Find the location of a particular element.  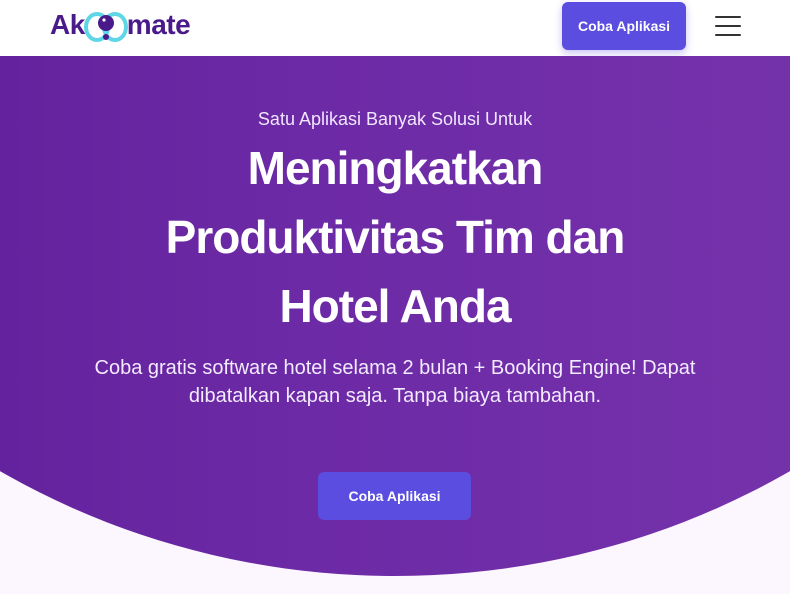

akomate-logo: Ak mate is located at coordinates (120, 25).